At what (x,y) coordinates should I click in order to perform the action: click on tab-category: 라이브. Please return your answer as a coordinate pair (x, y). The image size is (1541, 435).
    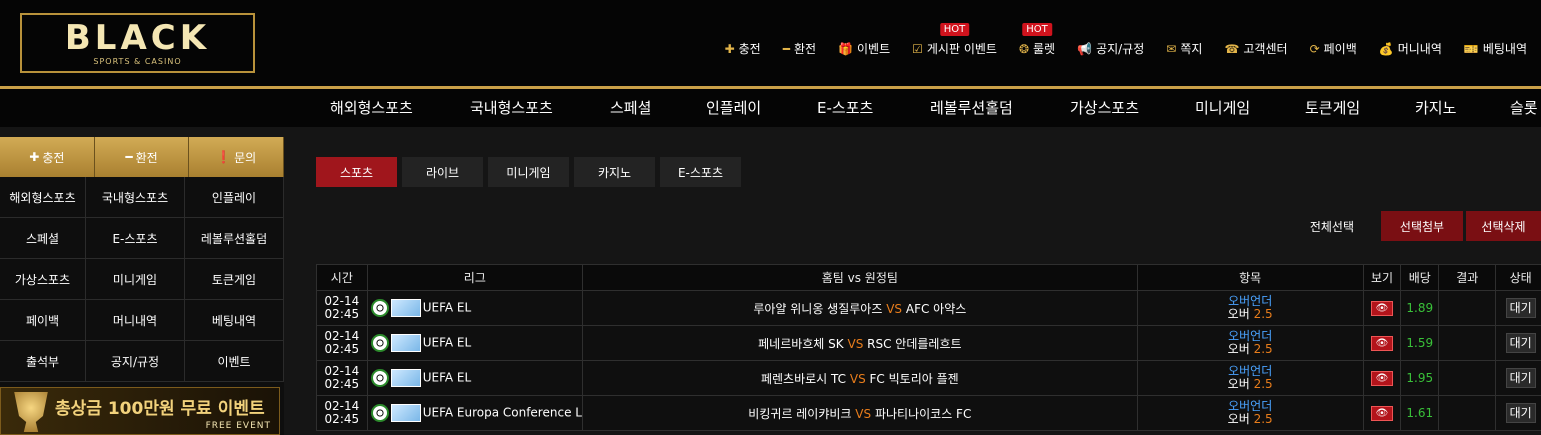
    Looking at the image, I should click on (442, 172).